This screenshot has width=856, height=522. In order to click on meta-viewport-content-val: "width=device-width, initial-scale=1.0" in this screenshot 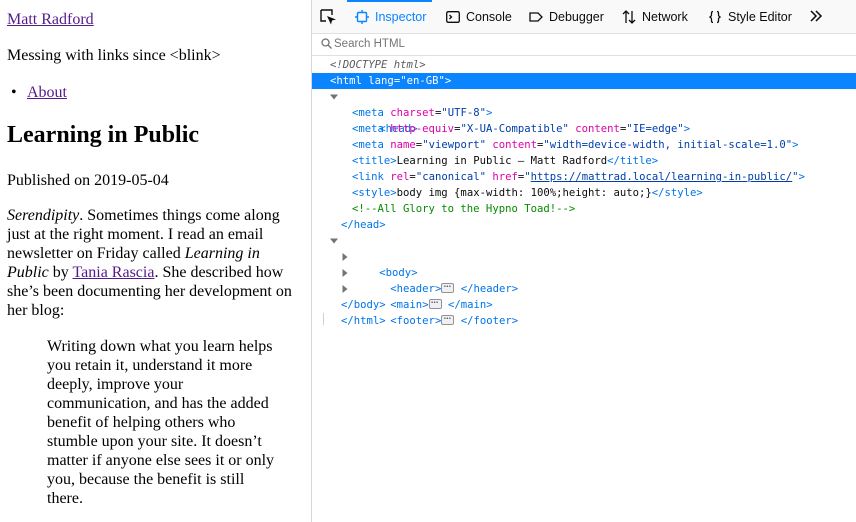, I will do `click(668, 145)`.